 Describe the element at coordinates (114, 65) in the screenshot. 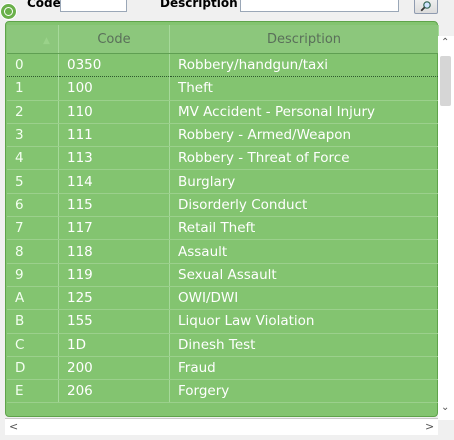

I see `row-code: 0350` at that location.